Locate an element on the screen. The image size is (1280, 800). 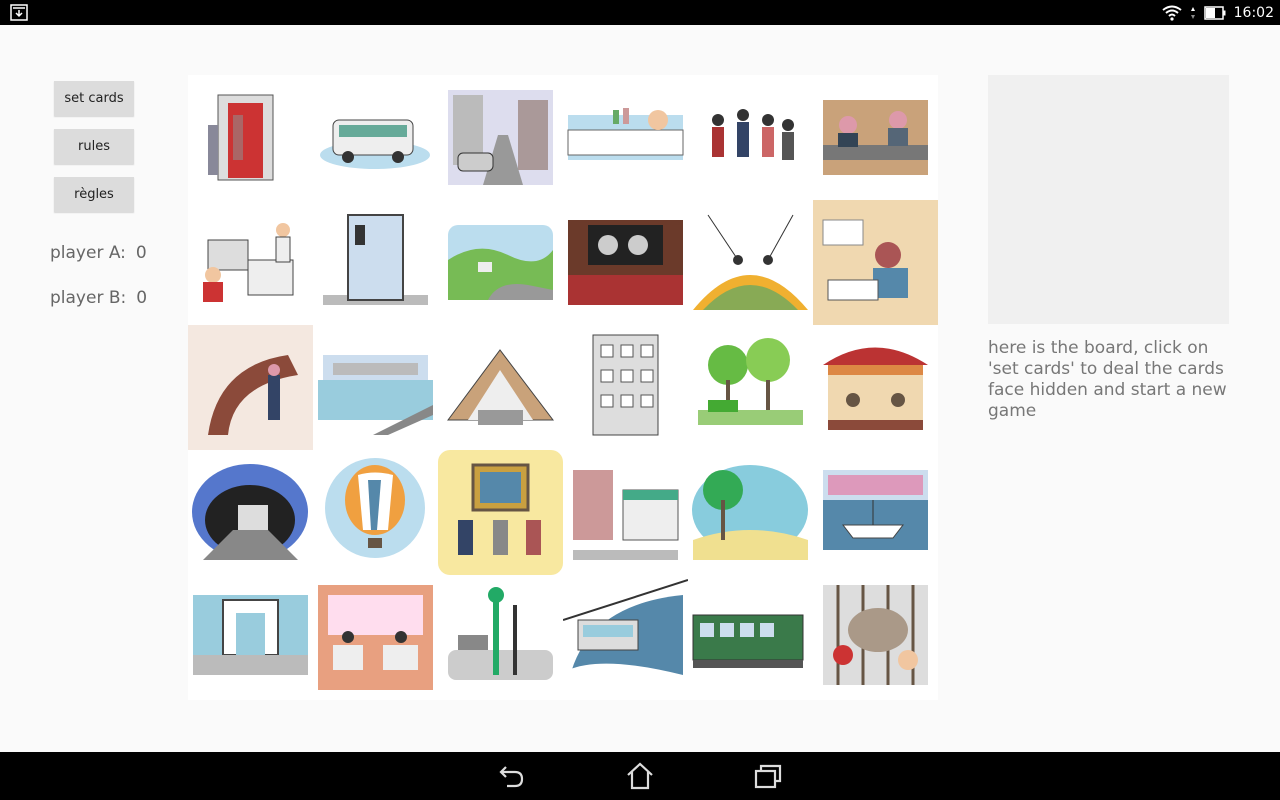
beach-scene-icon is located at coordinates (750, 512).